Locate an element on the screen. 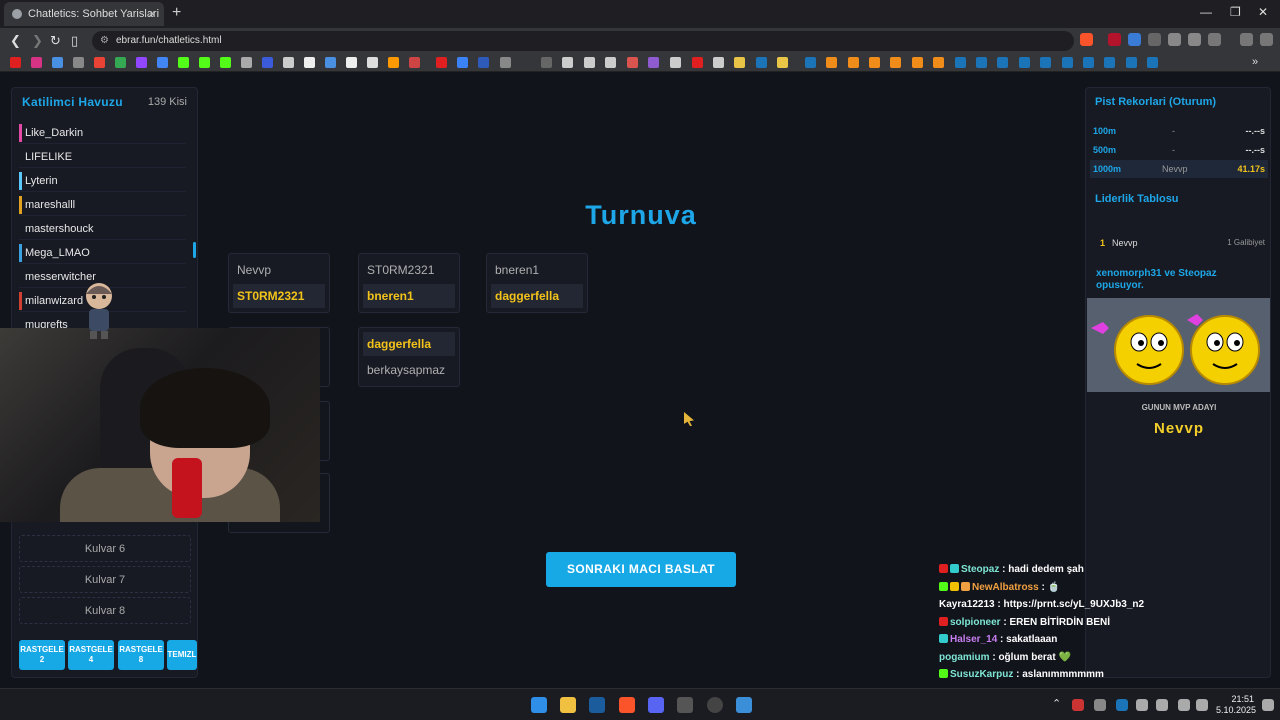 The height and width of the screenshot is (720, 1280). media-icon is located at coordinates (1246, 39).